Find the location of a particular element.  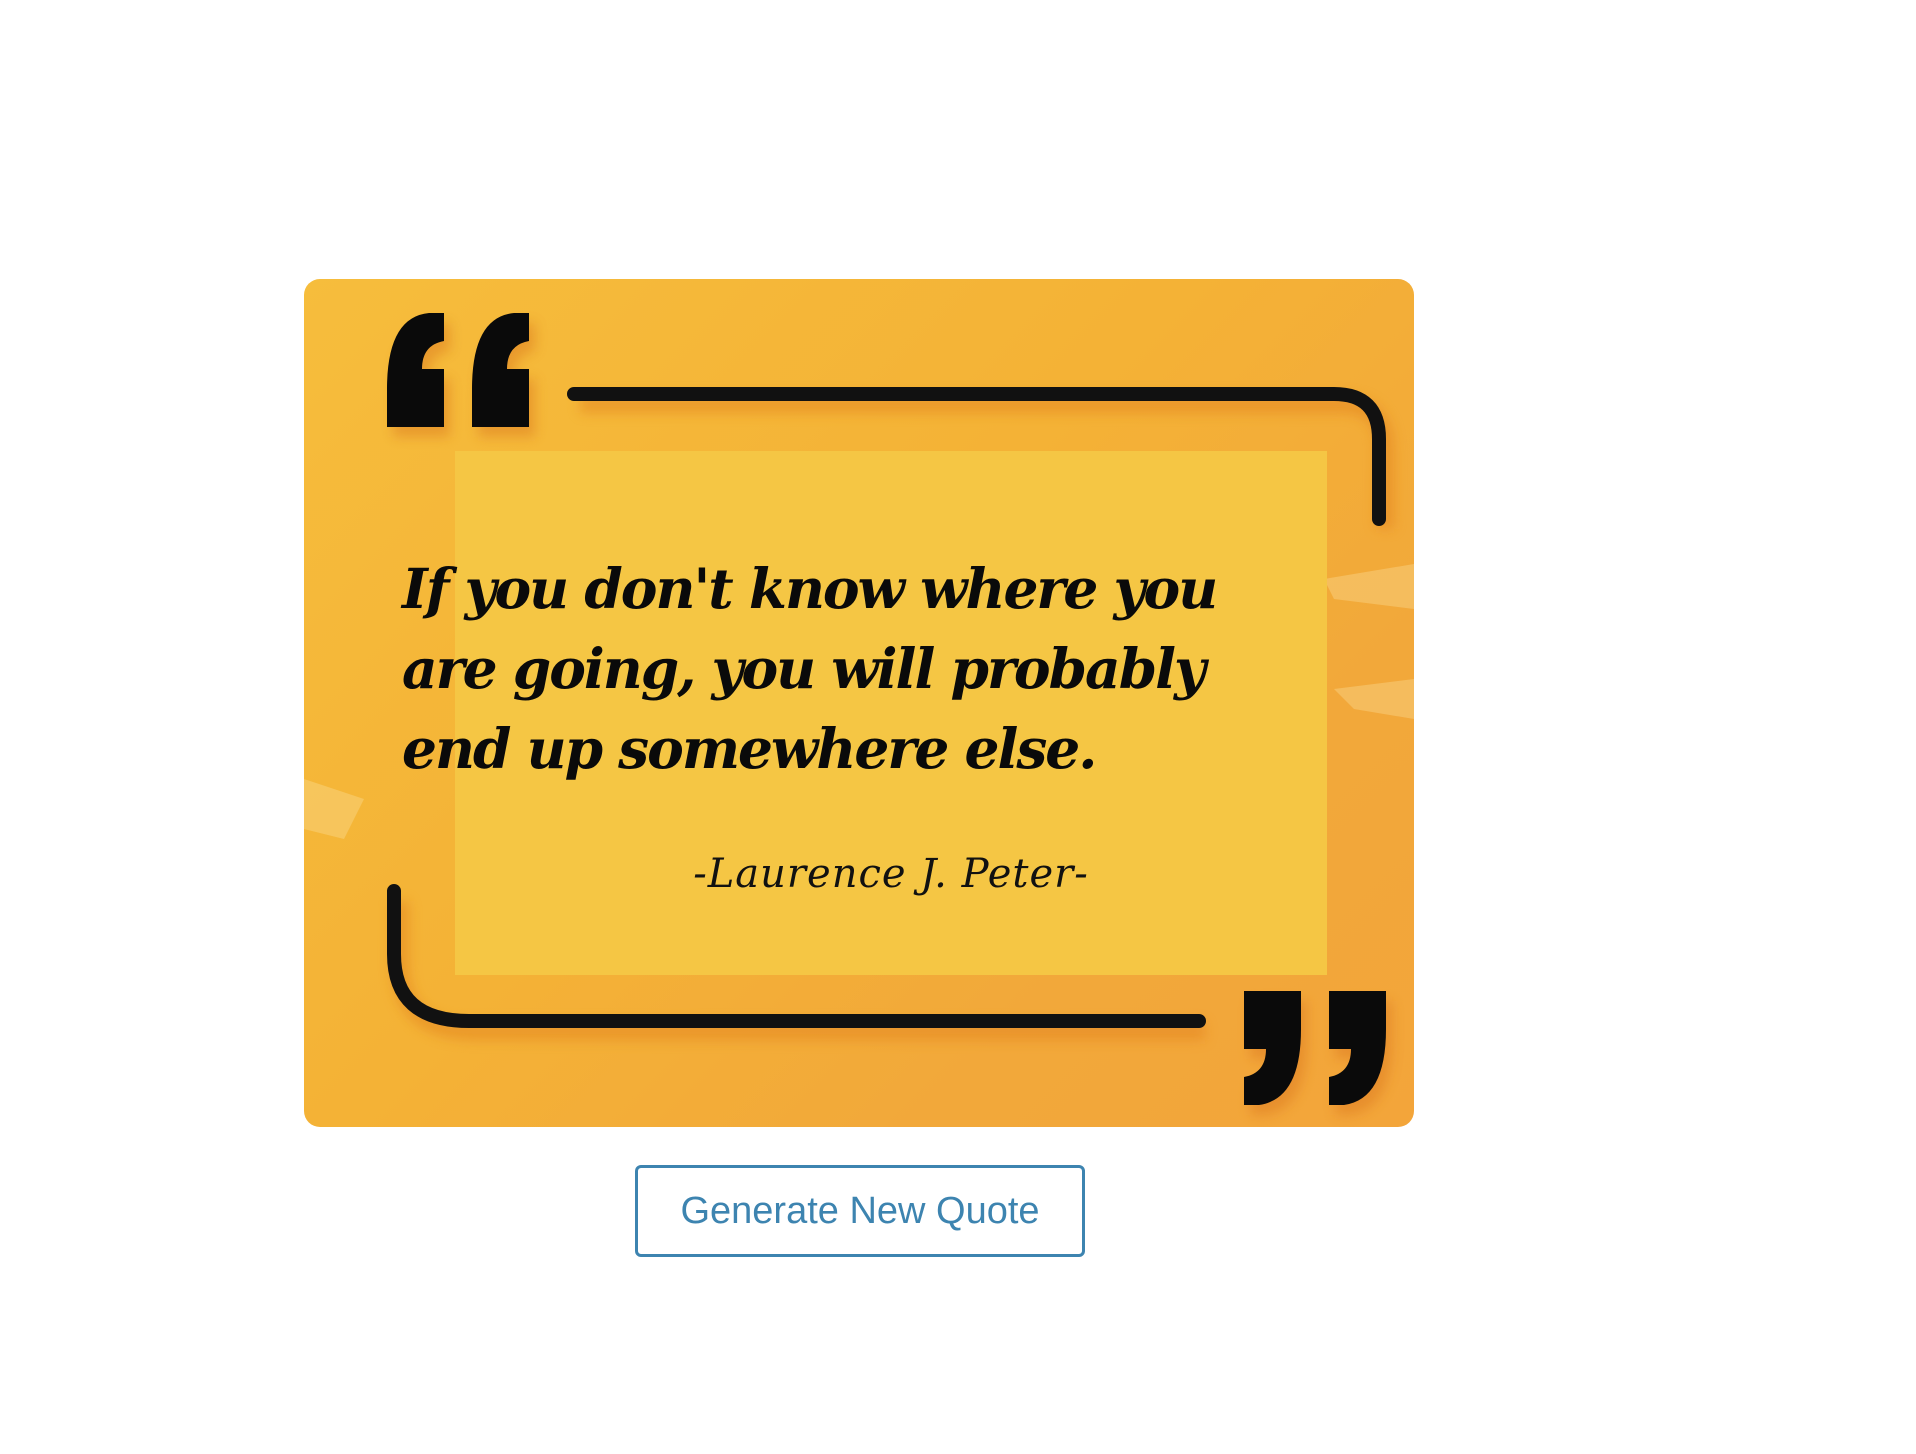

generate-new-quote-button: Generate New Quote is located at coordinates (860, 1211).